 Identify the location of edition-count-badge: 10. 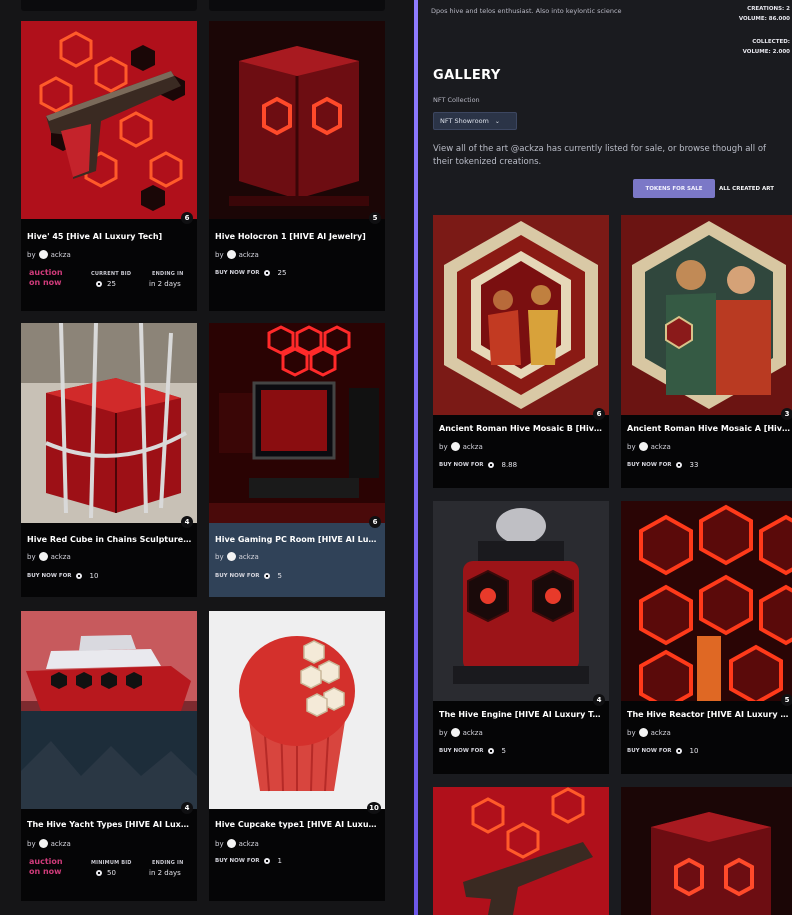
(374, 808).